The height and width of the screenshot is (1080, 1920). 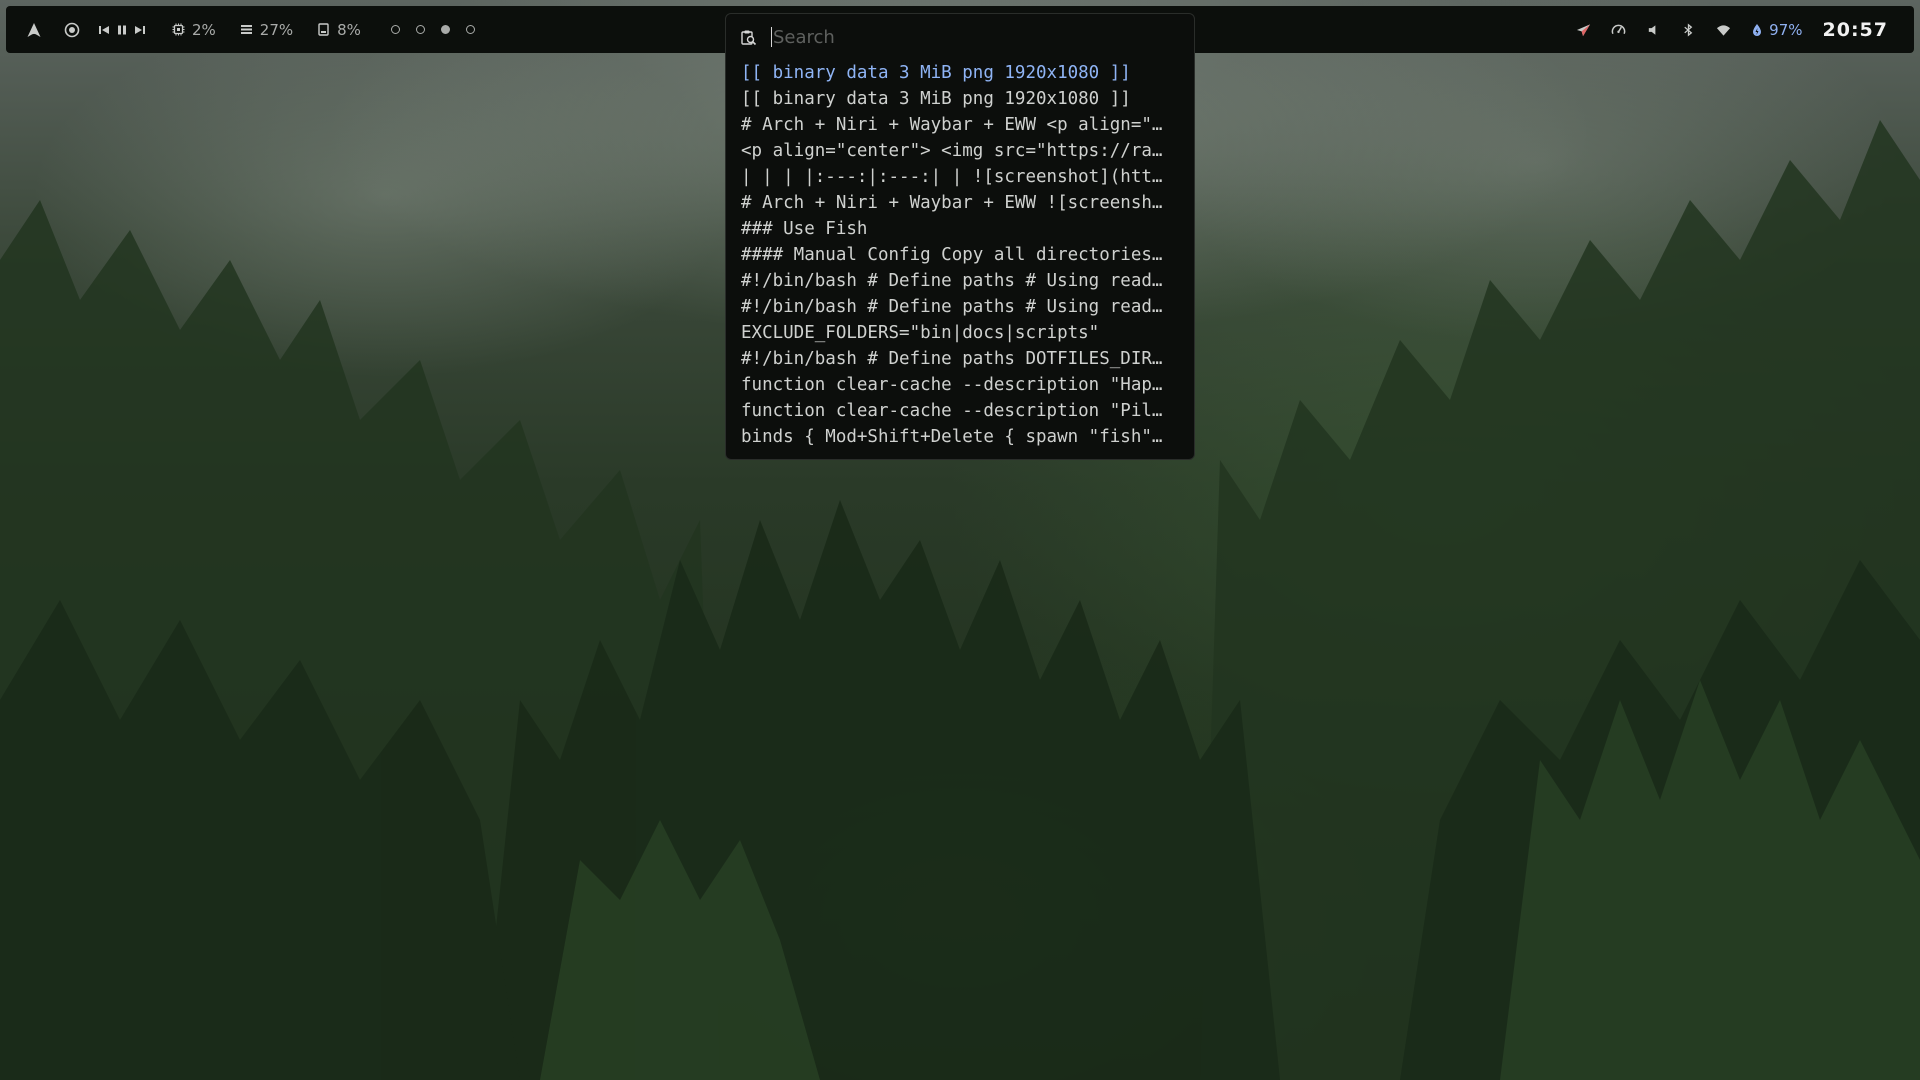 I want to click on cpu-stat: 2%, so click(x=194, y=30).